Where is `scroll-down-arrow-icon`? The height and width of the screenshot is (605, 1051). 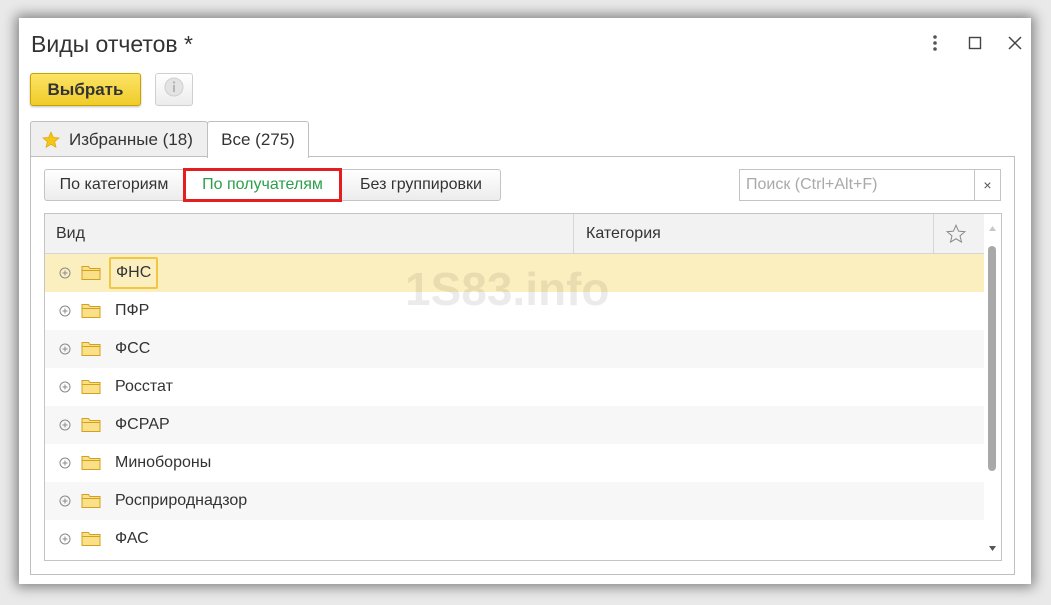
scroll-down-arrow-icon is located at coordinates (992, 545).